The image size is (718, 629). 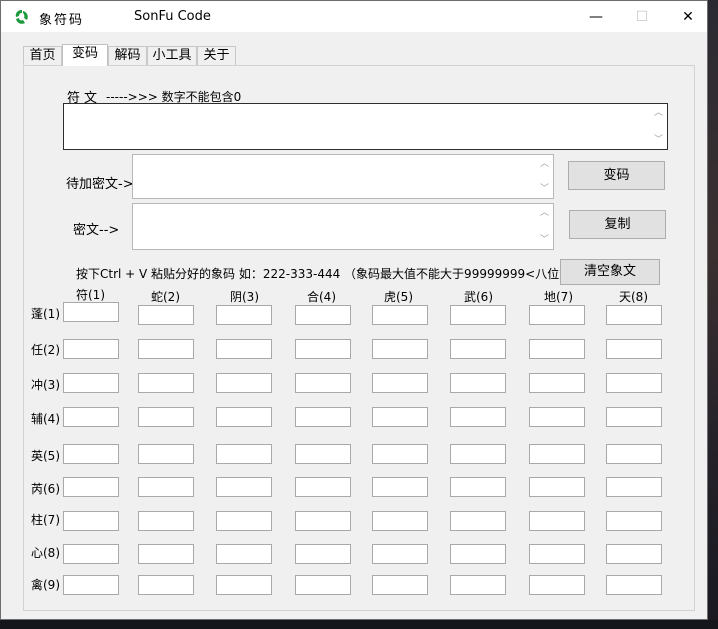 I want to click on plaintext-scrollbar: ︿ ﹀, so click(x=544, y=176).